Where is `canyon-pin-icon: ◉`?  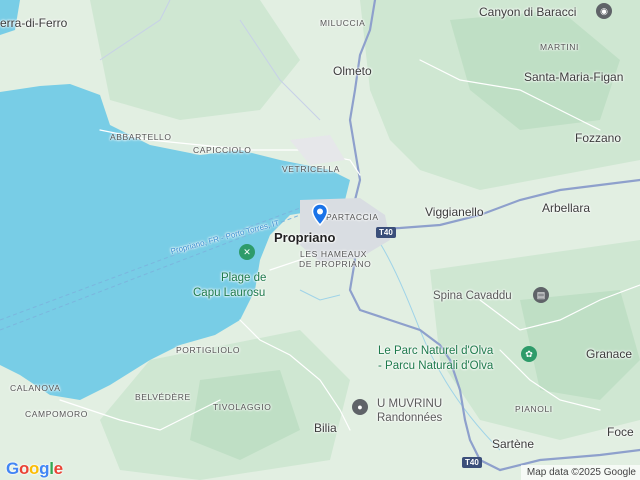
canyon-pin-icon: ◉ is located at coordinates (604, 11).